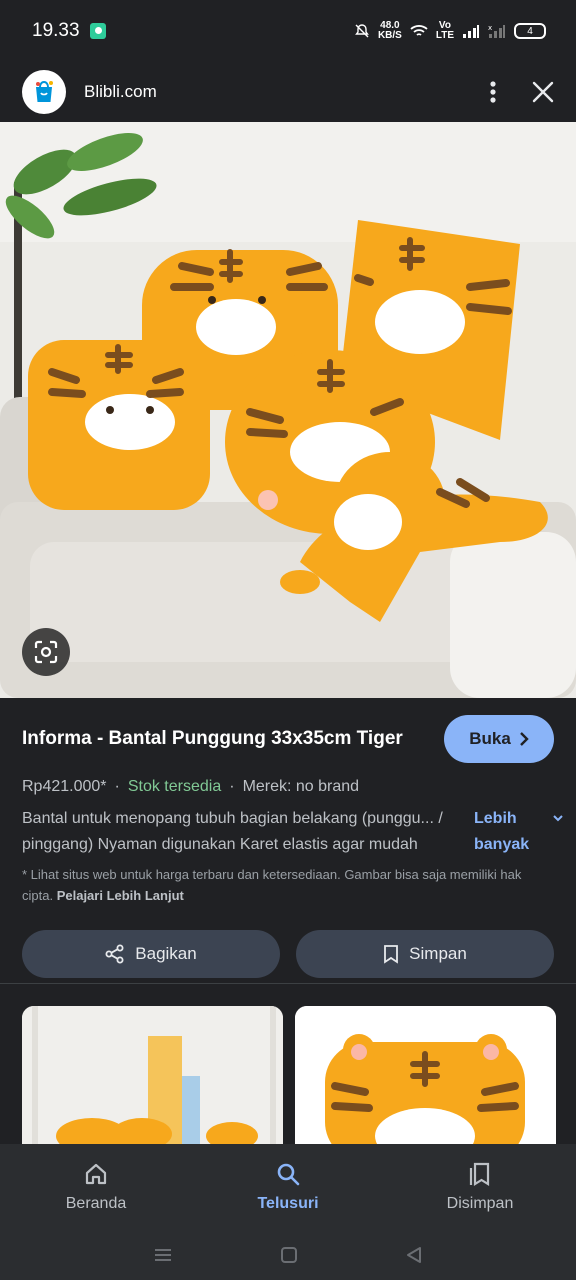  Describe the element at coordinates (97, 31) in the screenshot. I see `app-notification-icon` at that location.